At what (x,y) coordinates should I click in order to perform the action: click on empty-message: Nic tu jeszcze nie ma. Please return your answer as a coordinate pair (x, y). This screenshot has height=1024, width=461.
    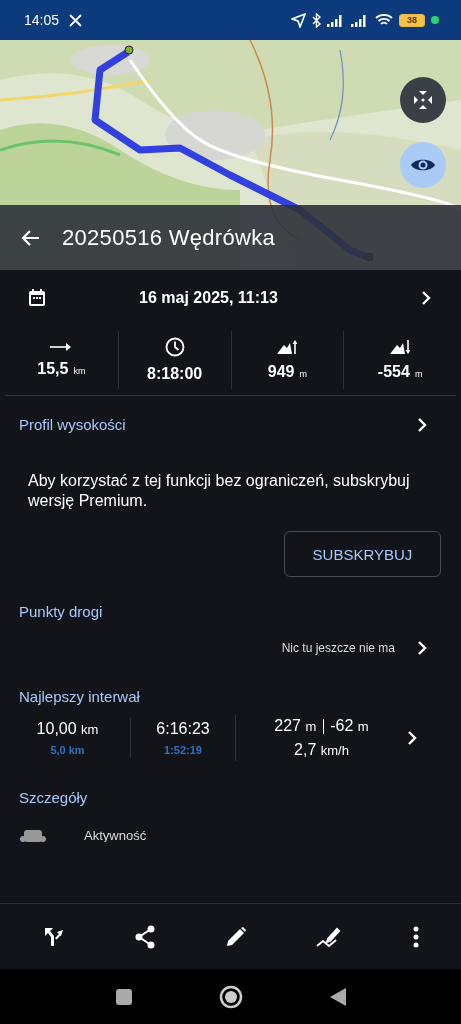
    Looking at the image, I should click on (338, 648).